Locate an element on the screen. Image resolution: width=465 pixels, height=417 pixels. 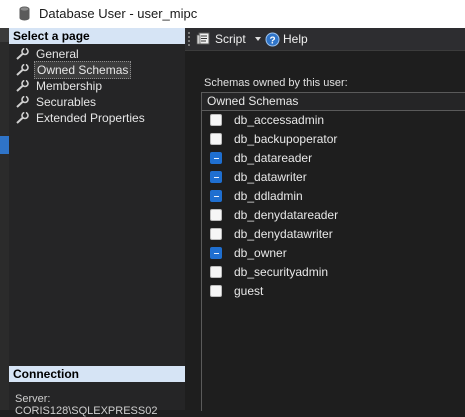
schema-row: db_backupoperator is located at coordinates (333, 139).